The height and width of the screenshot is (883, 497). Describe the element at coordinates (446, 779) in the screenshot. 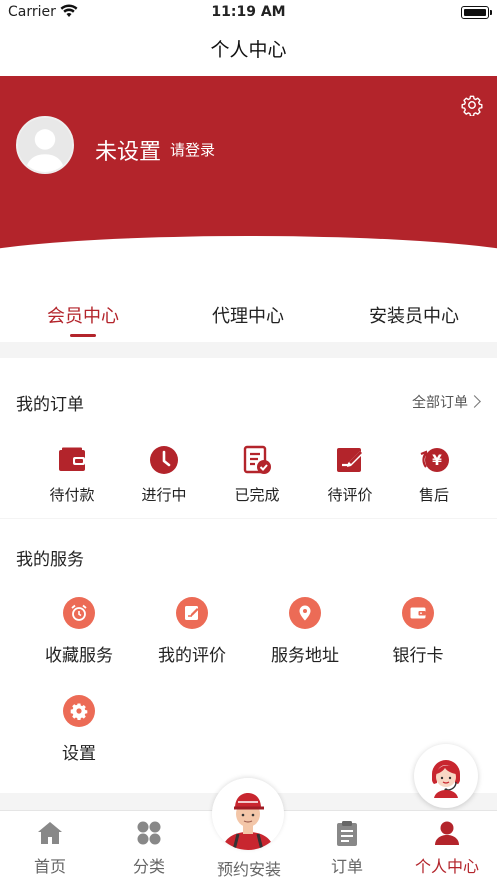

I see `customer-service-agent-icon` at that location.